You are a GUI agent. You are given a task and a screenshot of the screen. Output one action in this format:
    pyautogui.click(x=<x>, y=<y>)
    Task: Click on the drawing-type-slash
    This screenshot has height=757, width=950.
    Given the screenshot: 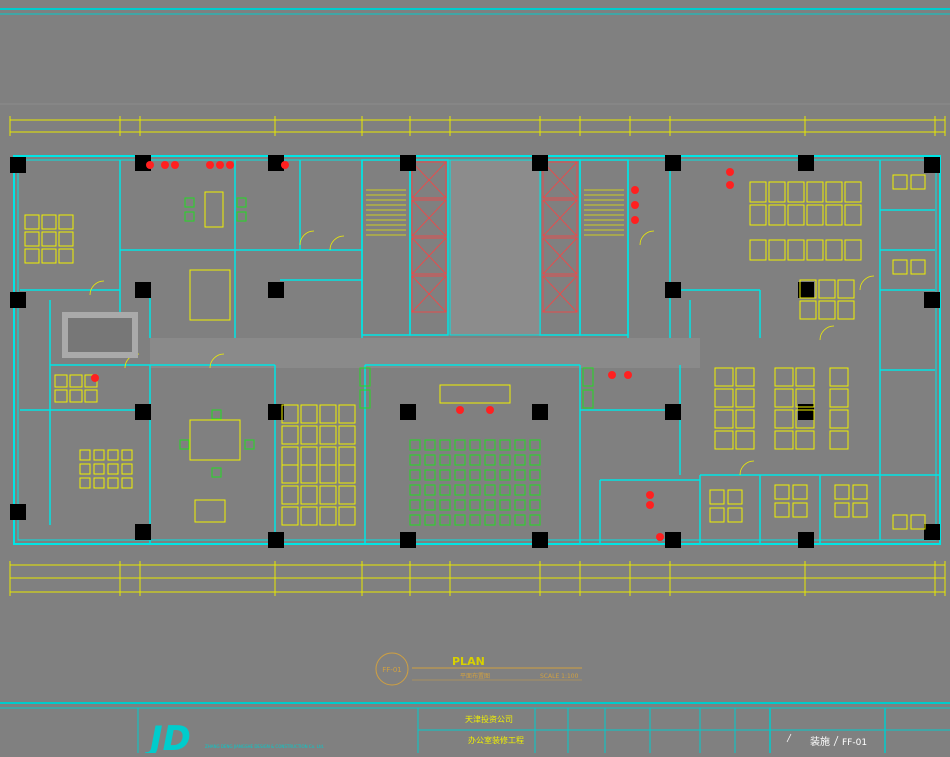 What is the action you would take?
    pyautogui.click(x=789, y=738)
    